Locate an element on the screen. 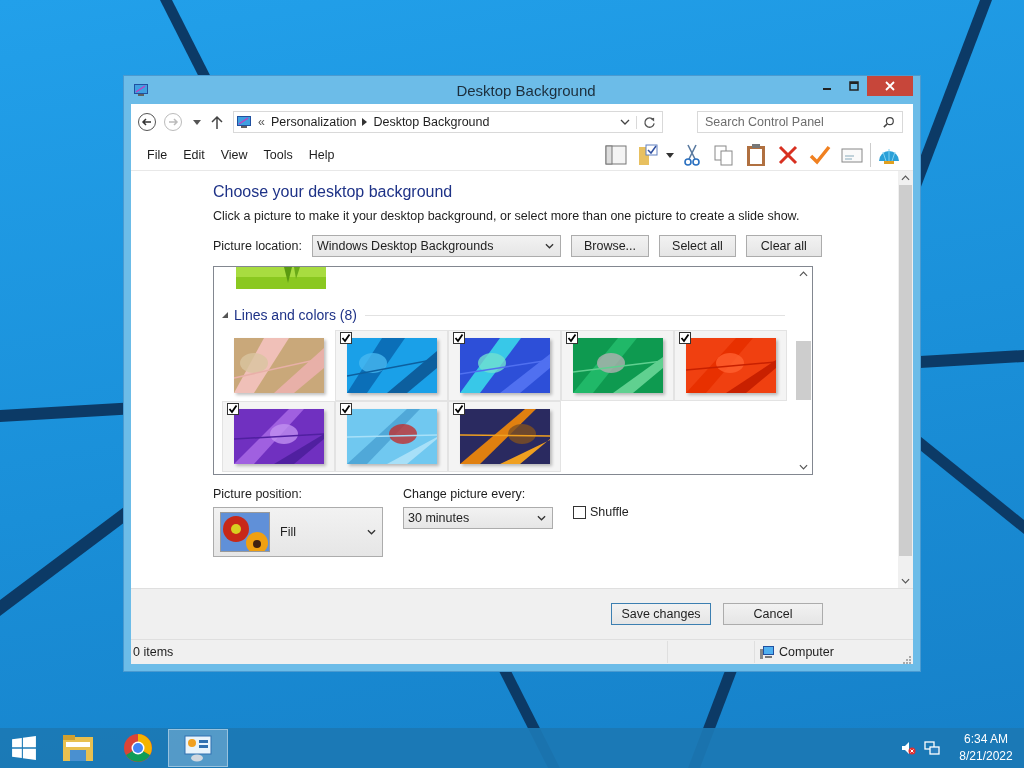 The width and height of the screenshot is (1024, 768). network-icon is located at coordinates (932, 748).